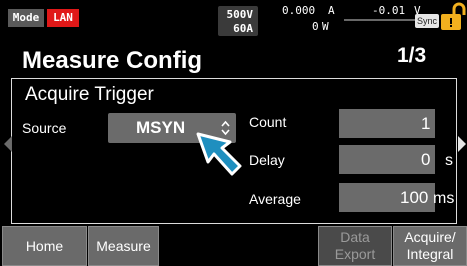 The image size is (467, 266). What do you see at coordinates (89, 94) in the screenshot?
I see `panel-title: Acquire Trigger` at bounding box center [89, 94].